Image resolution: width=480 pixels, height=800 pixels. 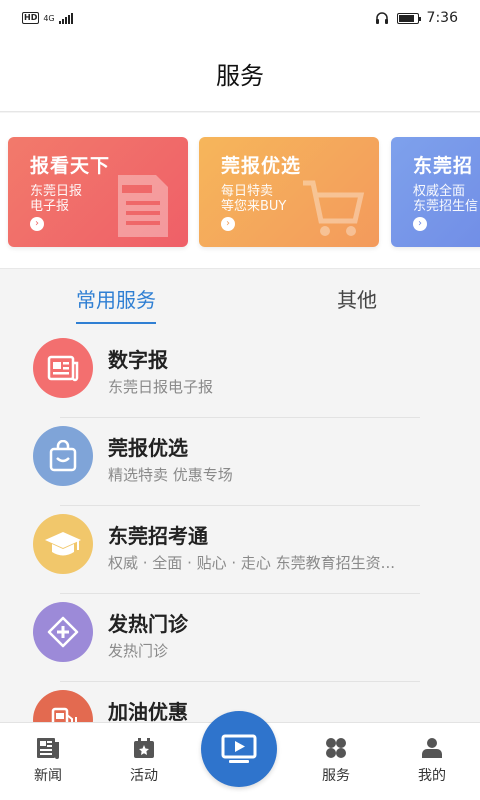 I want to click on page-title: 服务, so click(x=240, y=76).